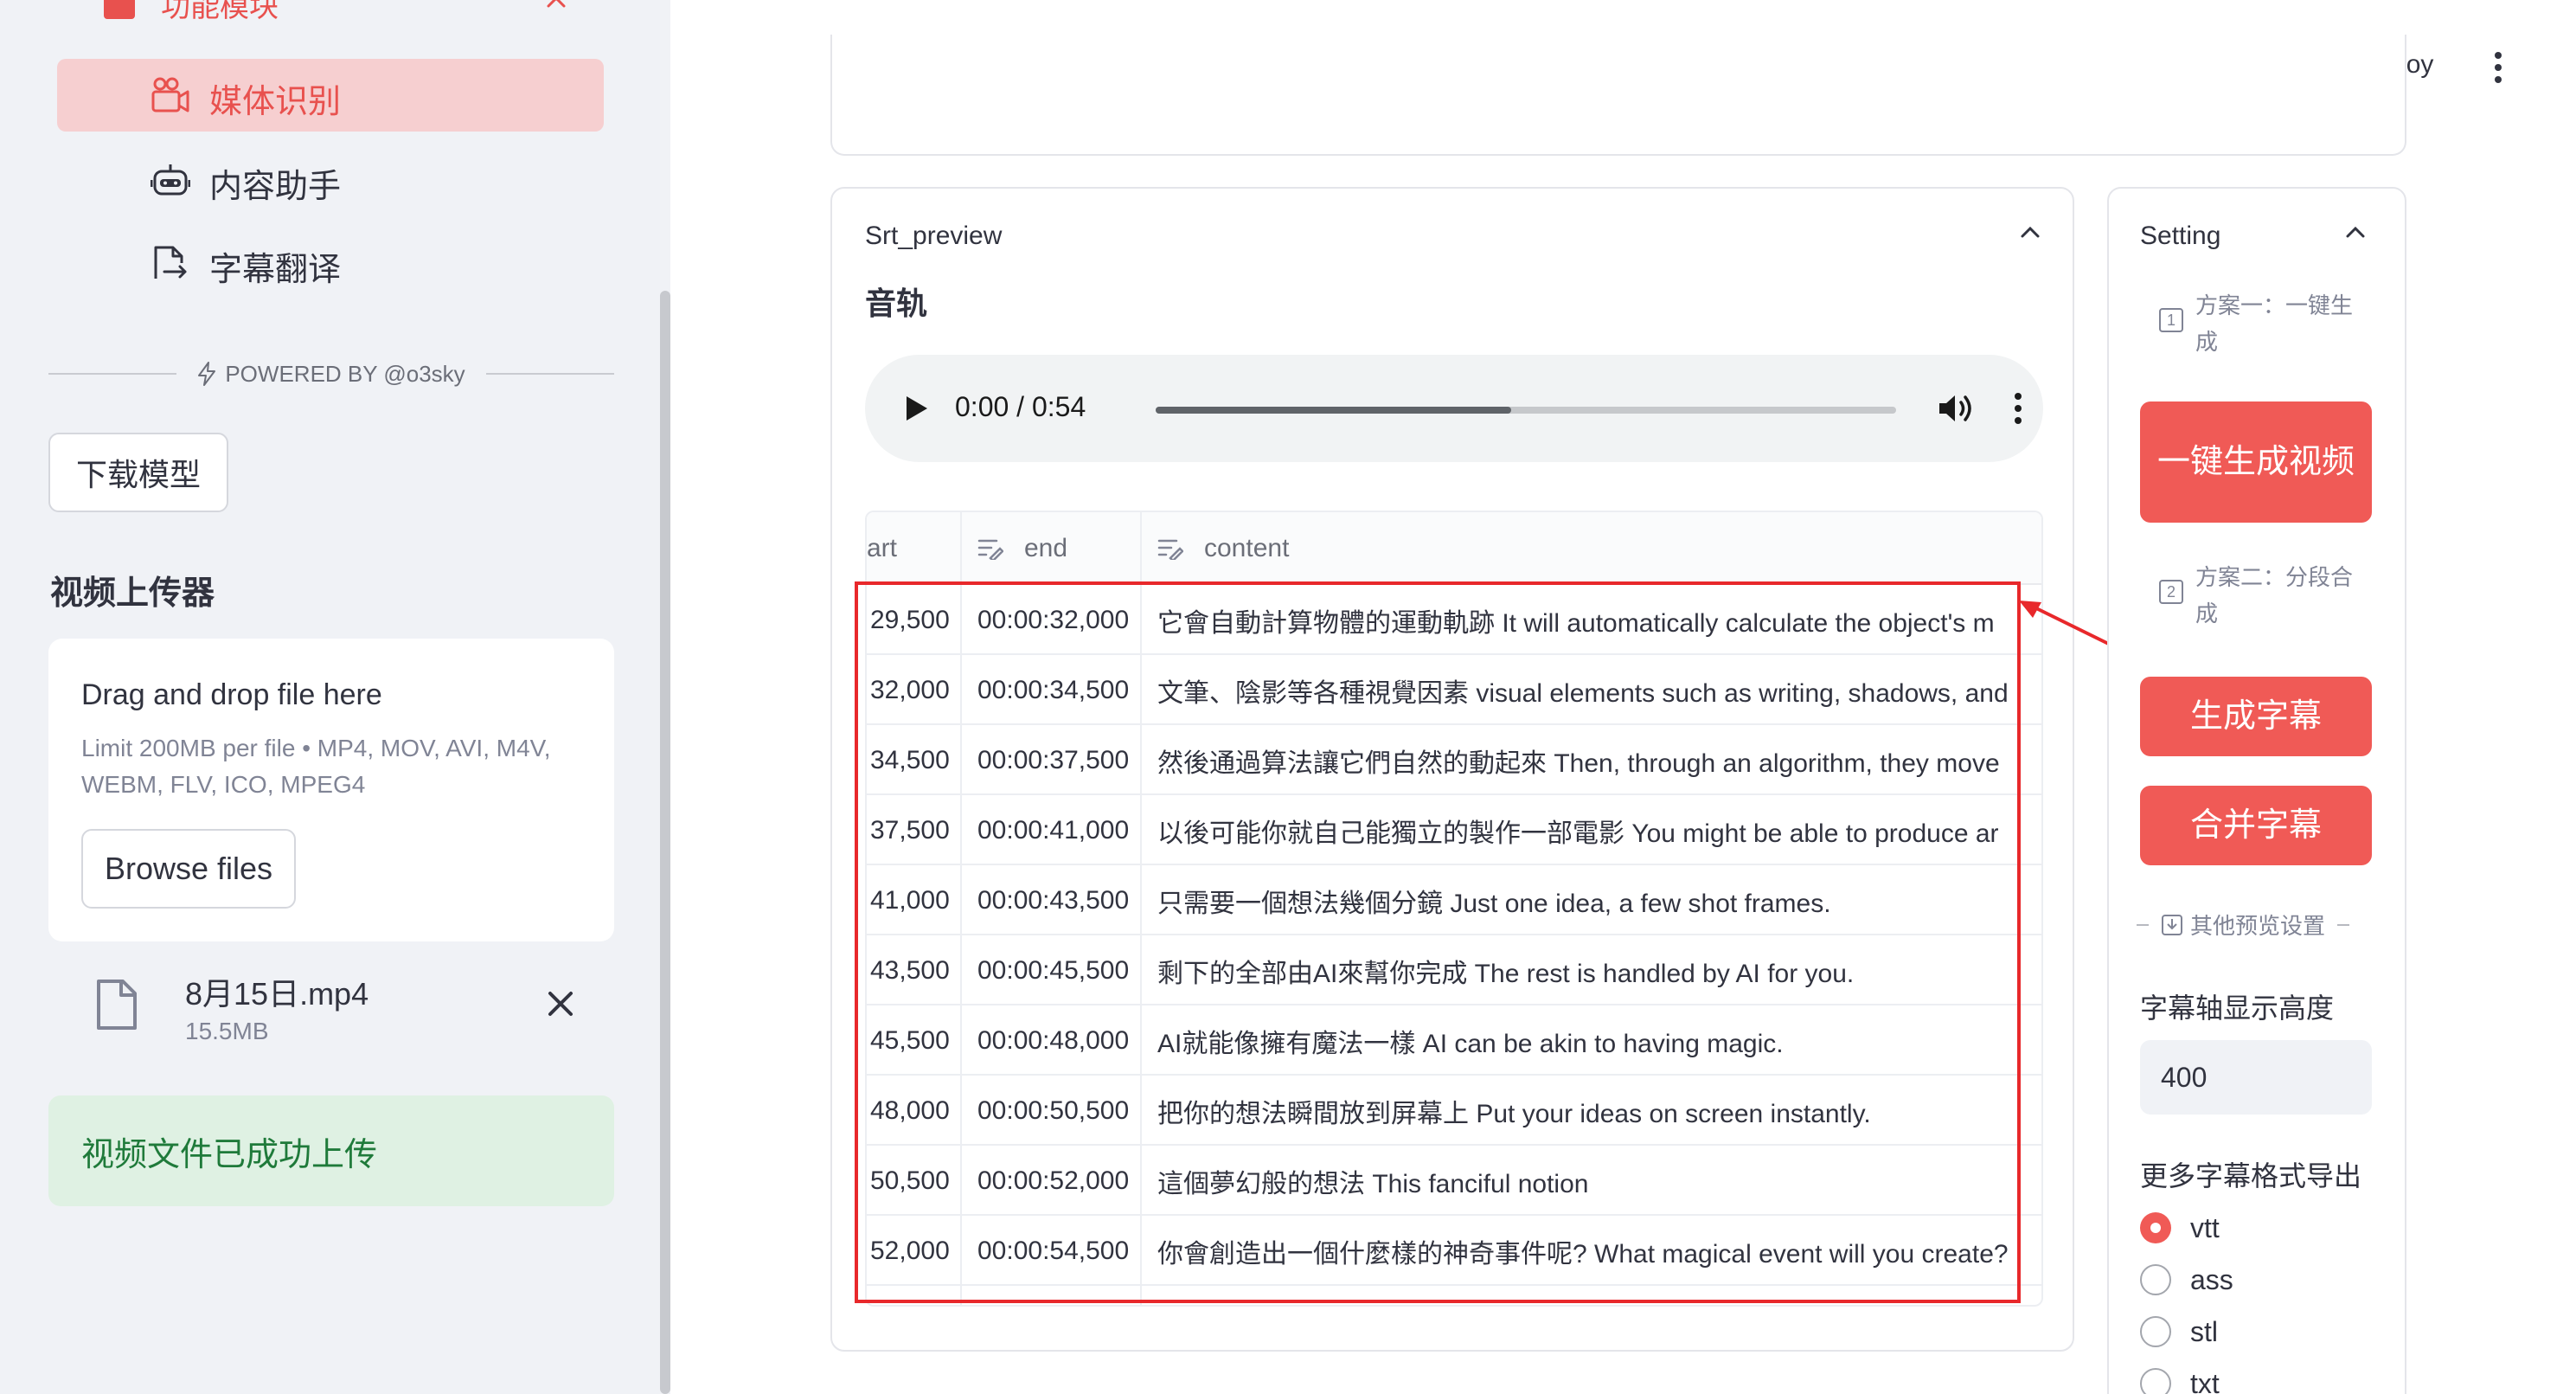 The width and height of the screenshot is (2576, 1394). I want to click on column-header-label: content, so click(1247, 548).